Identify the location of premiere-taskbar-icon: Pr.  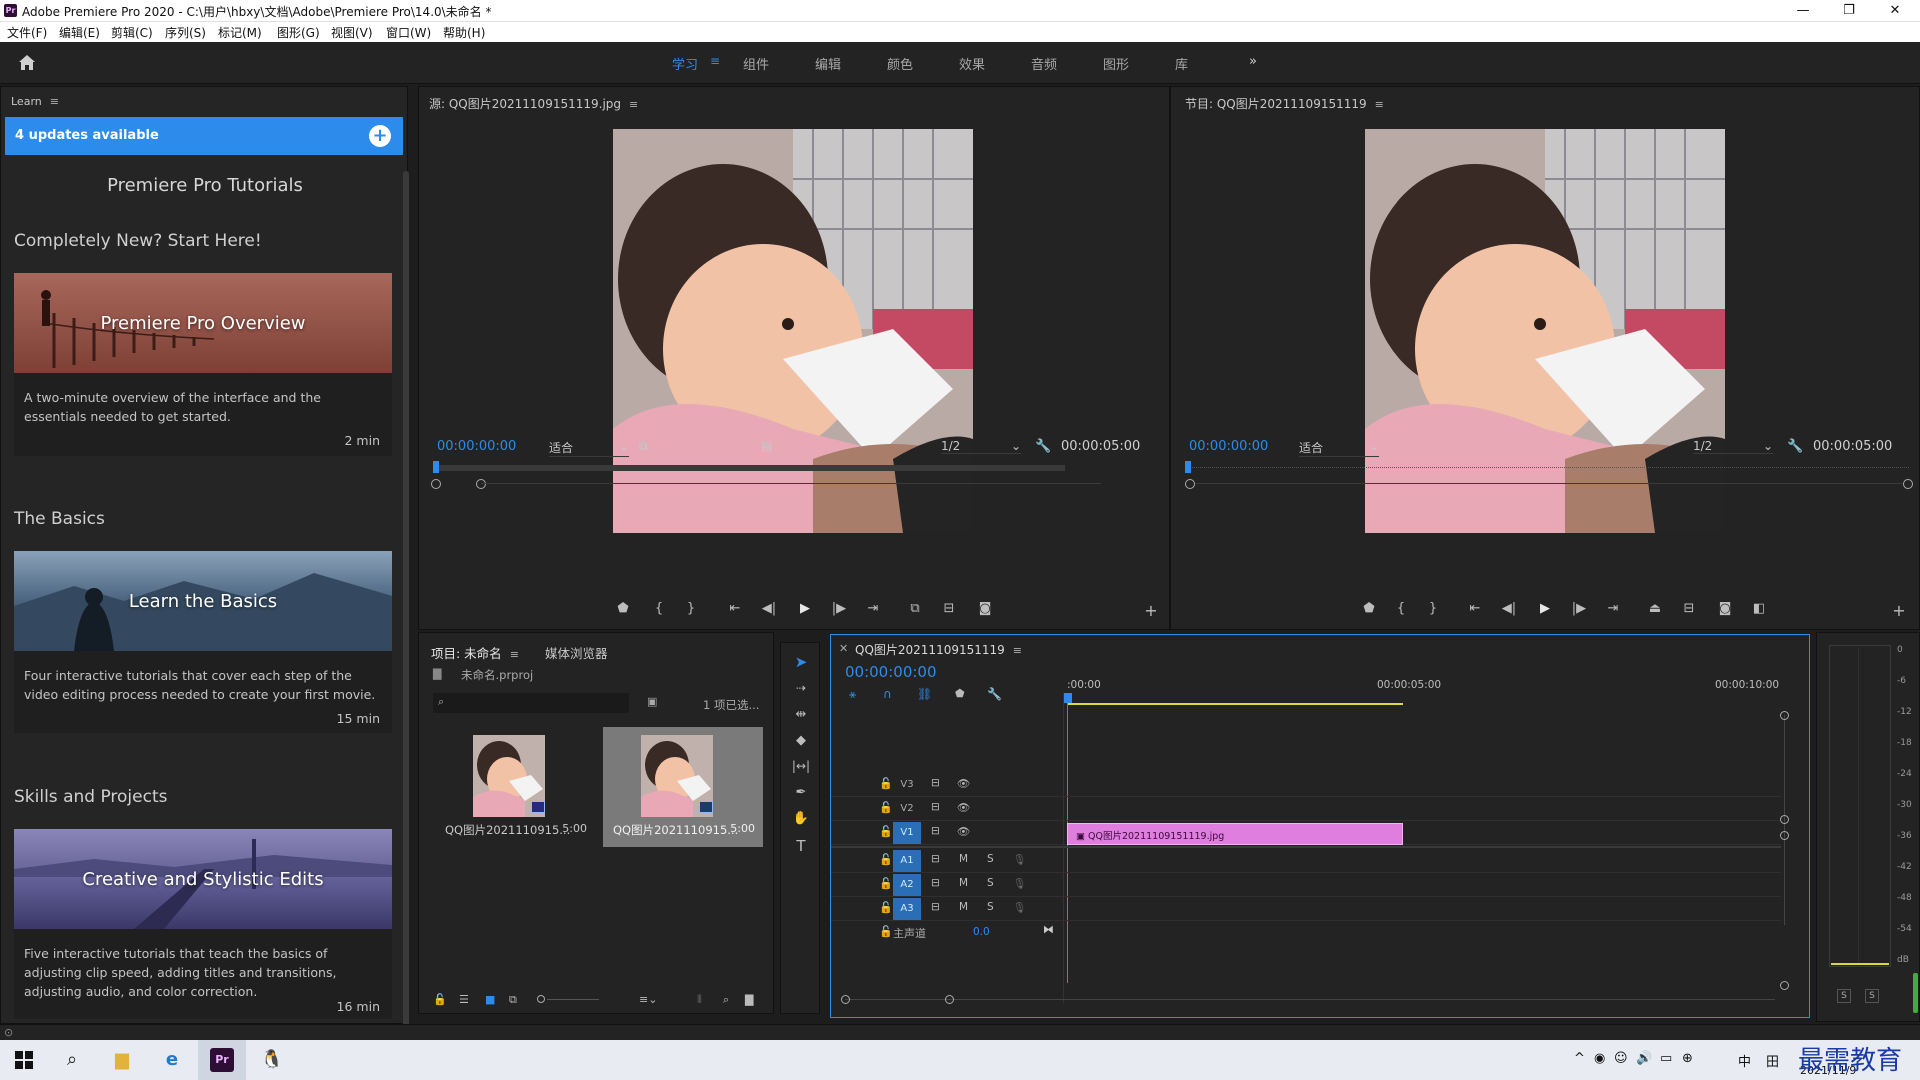
(222, 1060).